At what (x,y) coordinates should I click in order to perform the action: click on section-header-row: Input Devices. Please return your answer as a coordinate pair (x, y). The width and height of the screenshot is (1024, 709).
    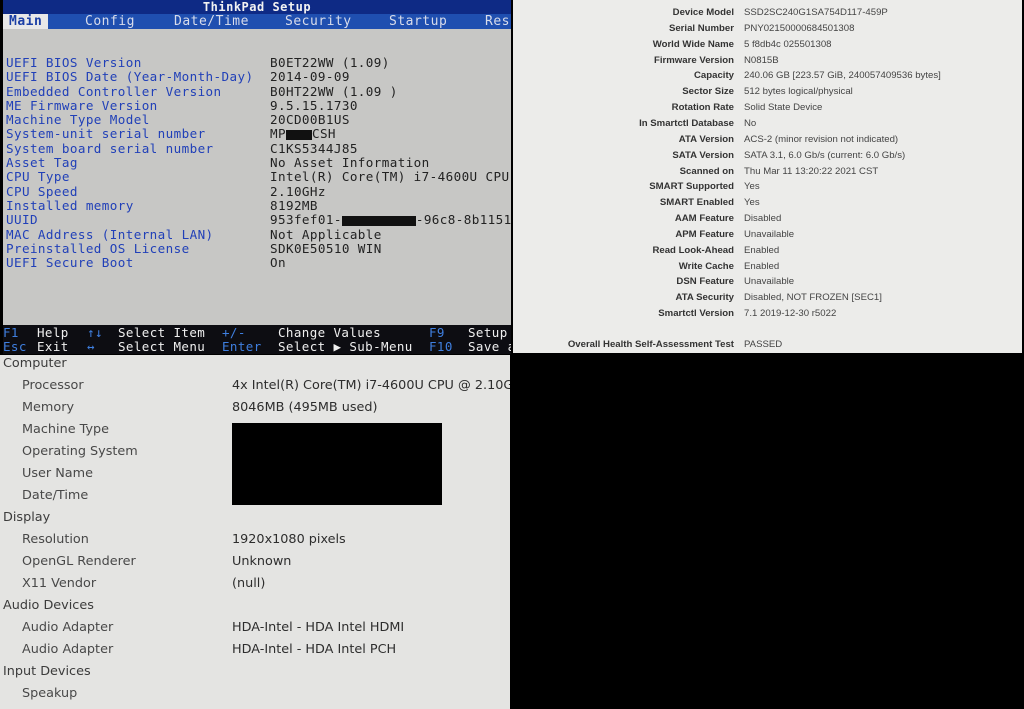
    Looking at the image, I should click on (255, 672).